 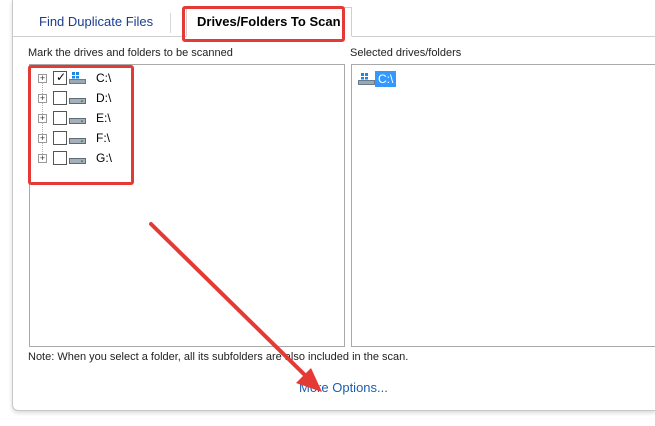 What do you see at coordinates (93, 79) in the screenshot?
I see `tree-item-c: + ✓ C:\` at bounding box center [93, 79].